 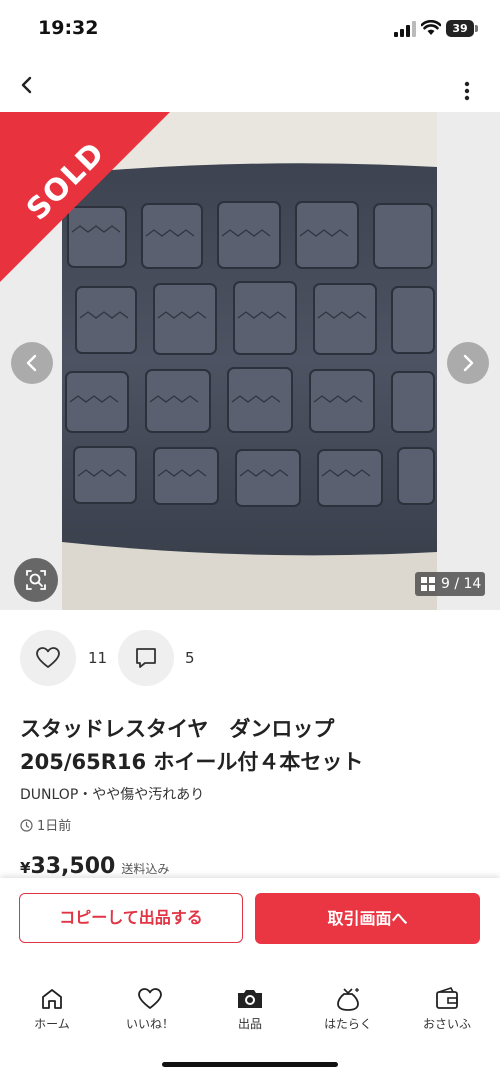 I want to click on shipping-included-label: 送料込み, so click(x=145, y=869).